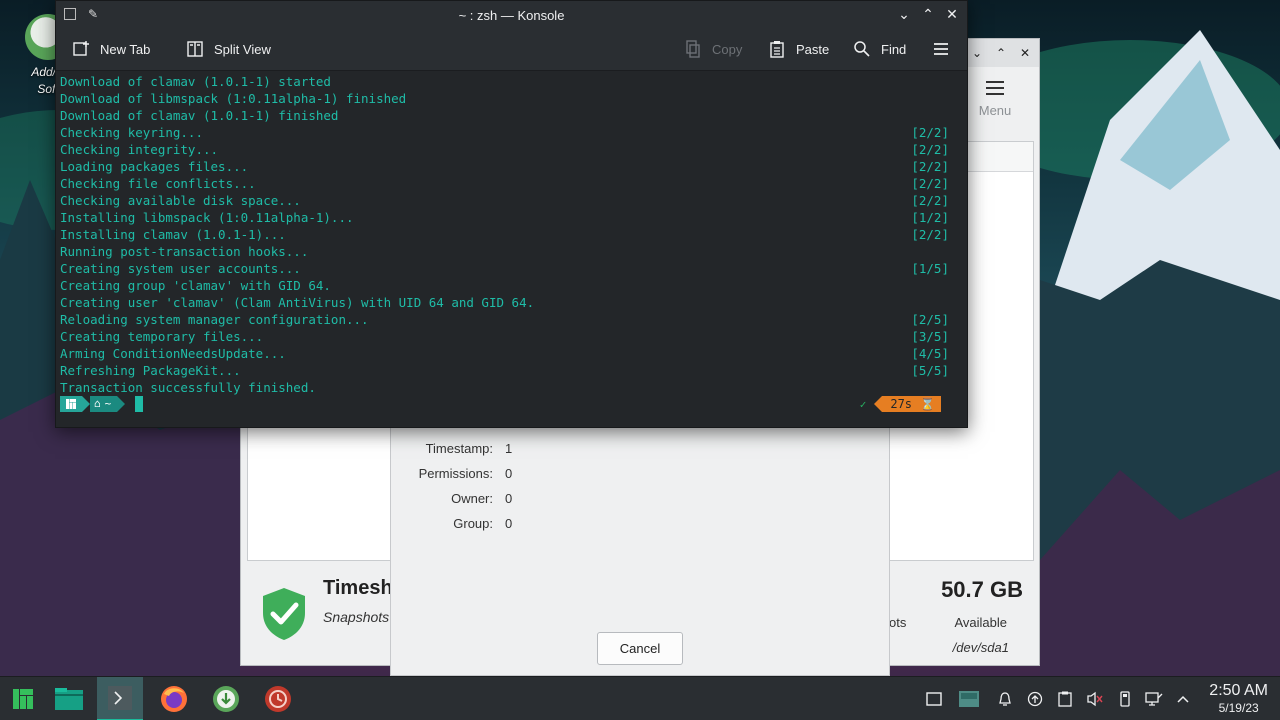  Describe the element at coordinates (226, 698) in the screenshot. I see `taskbar-software-manager` at that location.